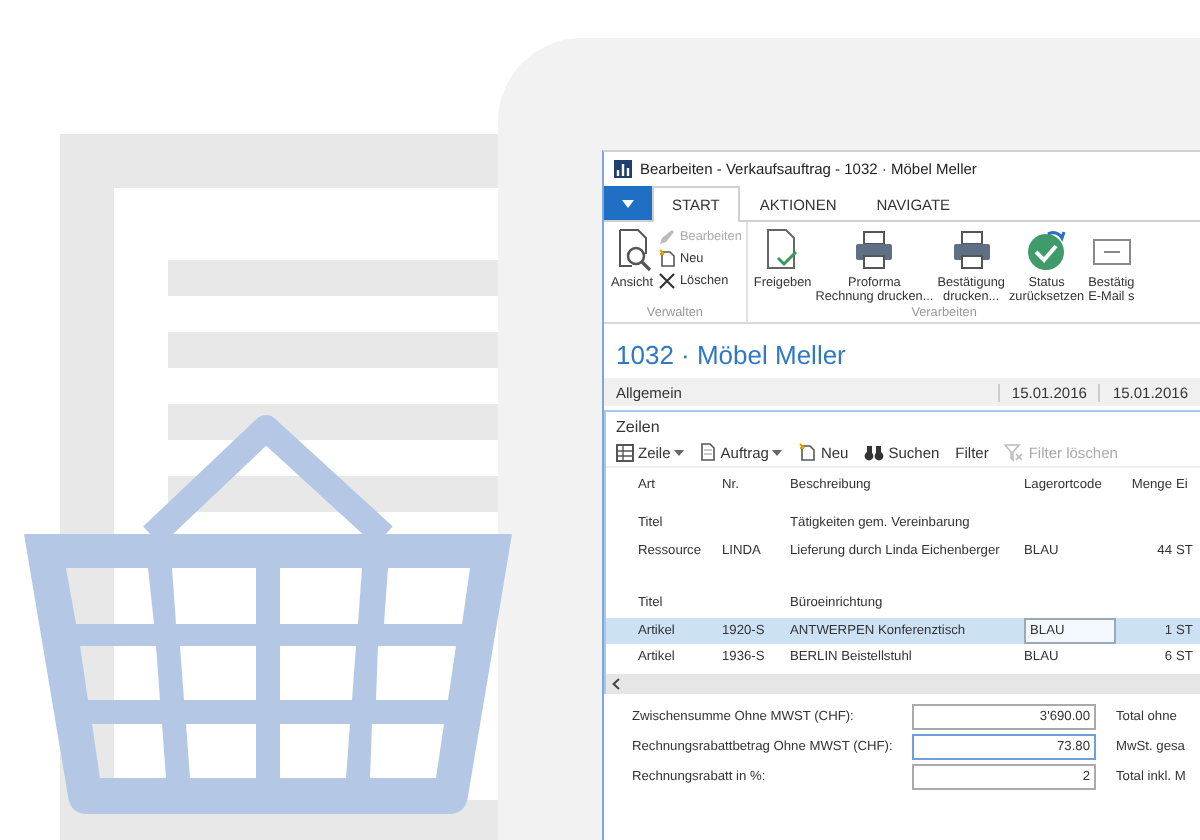 This screenshot has height=840, width=1200. I want to click on menu-button, so click(628, 203).